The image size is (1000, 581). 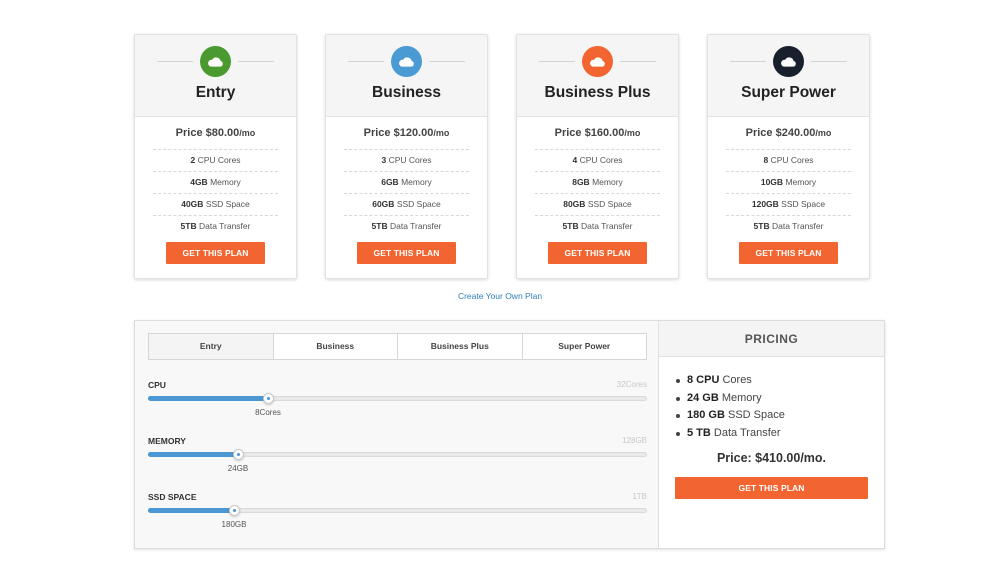 What do you see at coordinates (771, 458) in the screenshot?
I see `custom-price-total: Price: $410.00/mo.` at bounding box center [771, 458].